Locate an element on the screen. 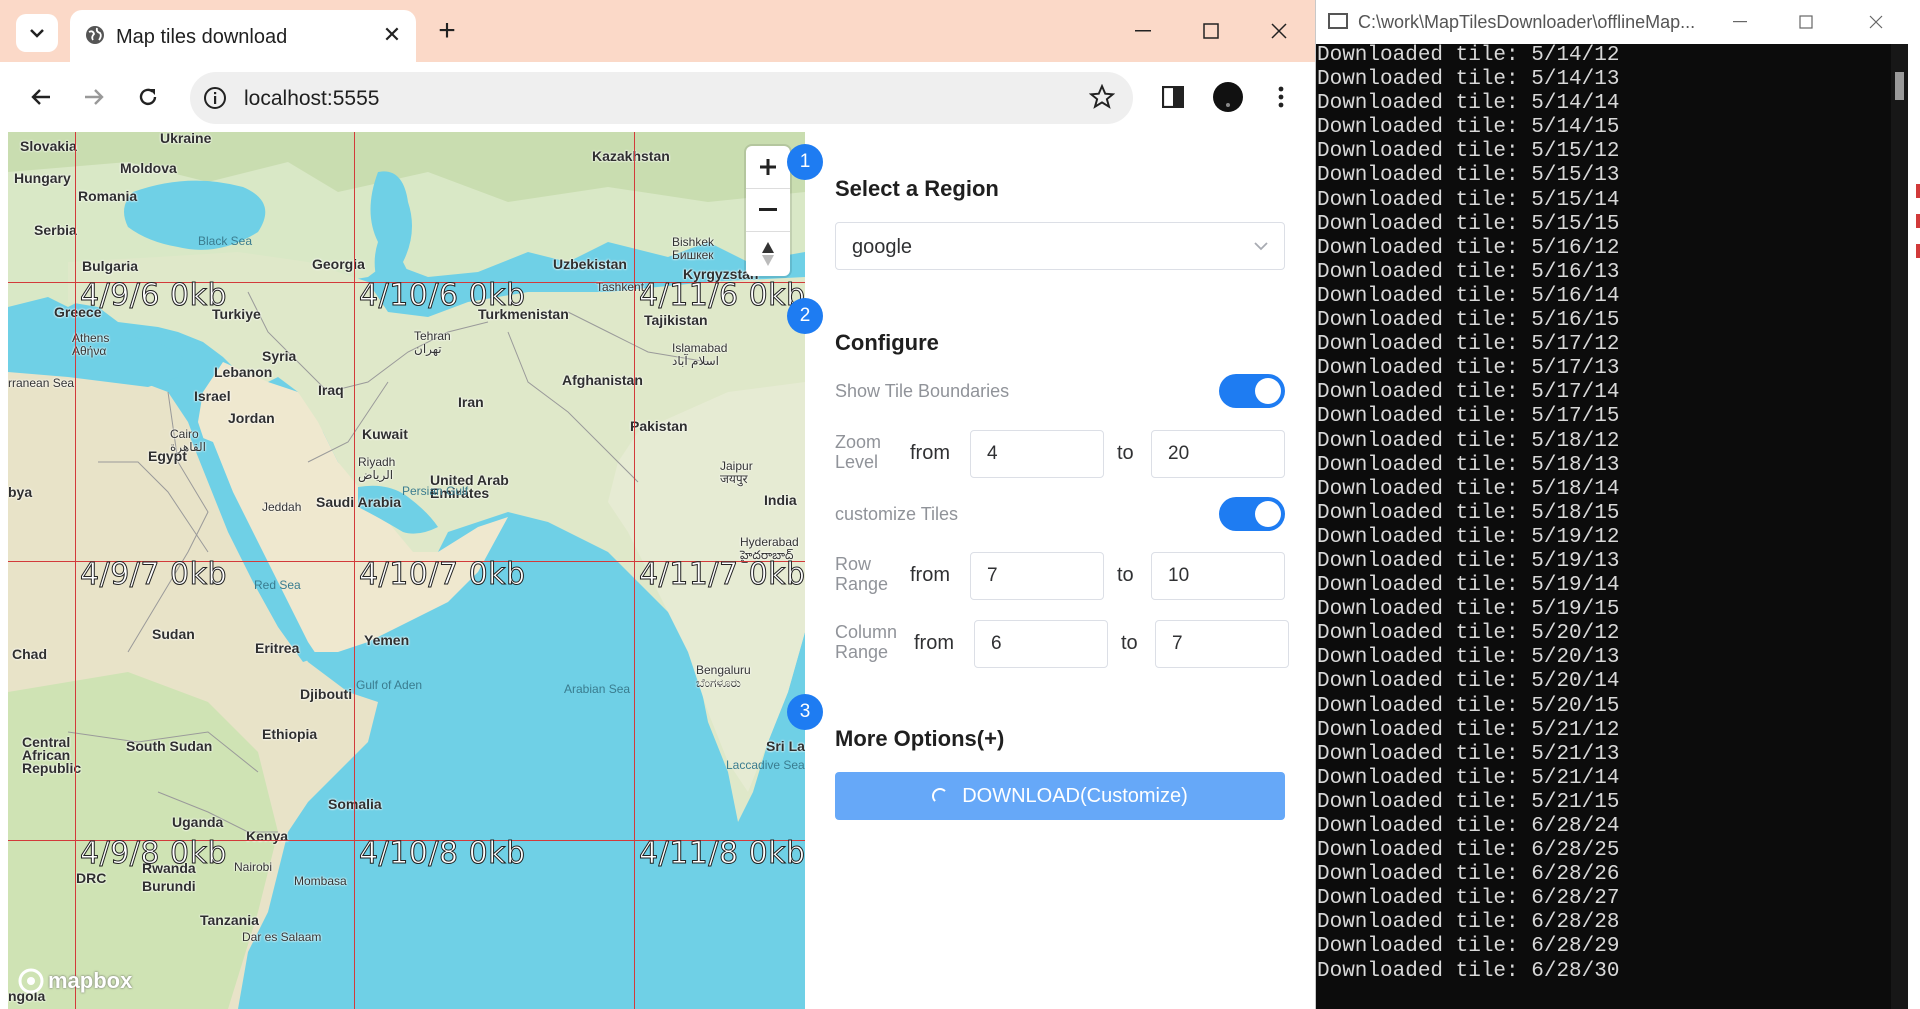 Image resolution: width=1920 pixels, height=1009 pixels. plus-icon is located at coordinates (768, 167).